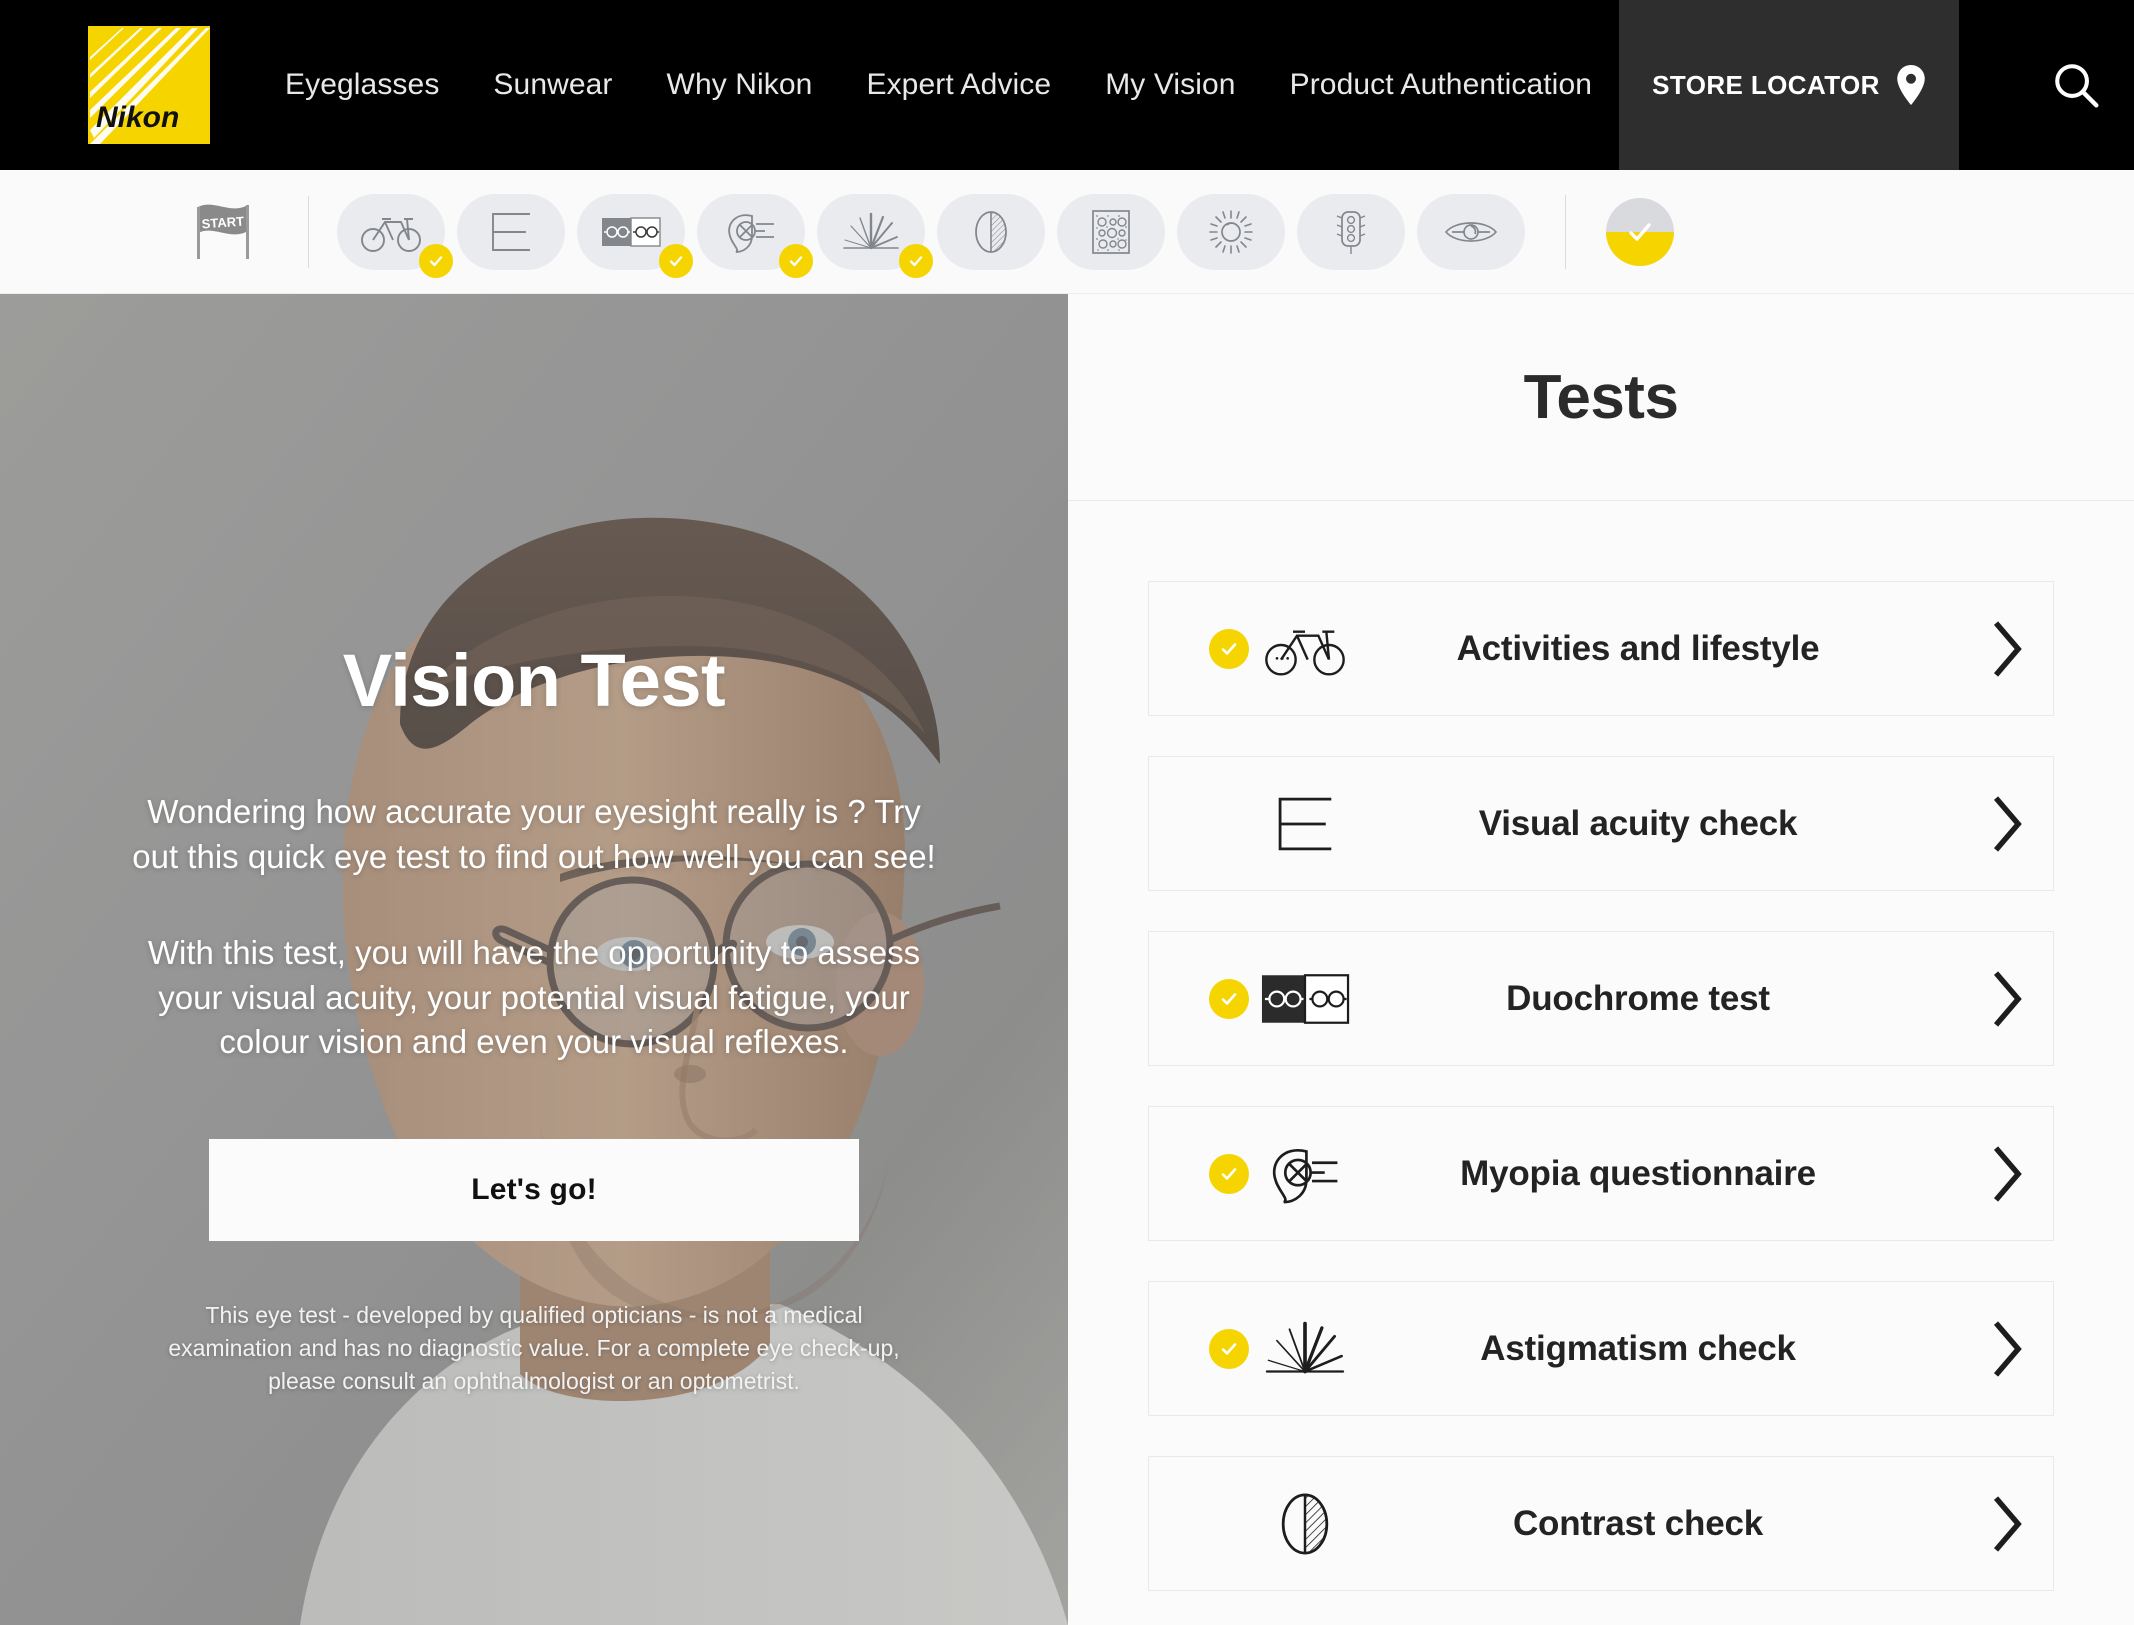 The height and width of the screenshot is (1625, 2134). I want to click on store-locator-button: STORE LOCATOR, so click(1789, 85).